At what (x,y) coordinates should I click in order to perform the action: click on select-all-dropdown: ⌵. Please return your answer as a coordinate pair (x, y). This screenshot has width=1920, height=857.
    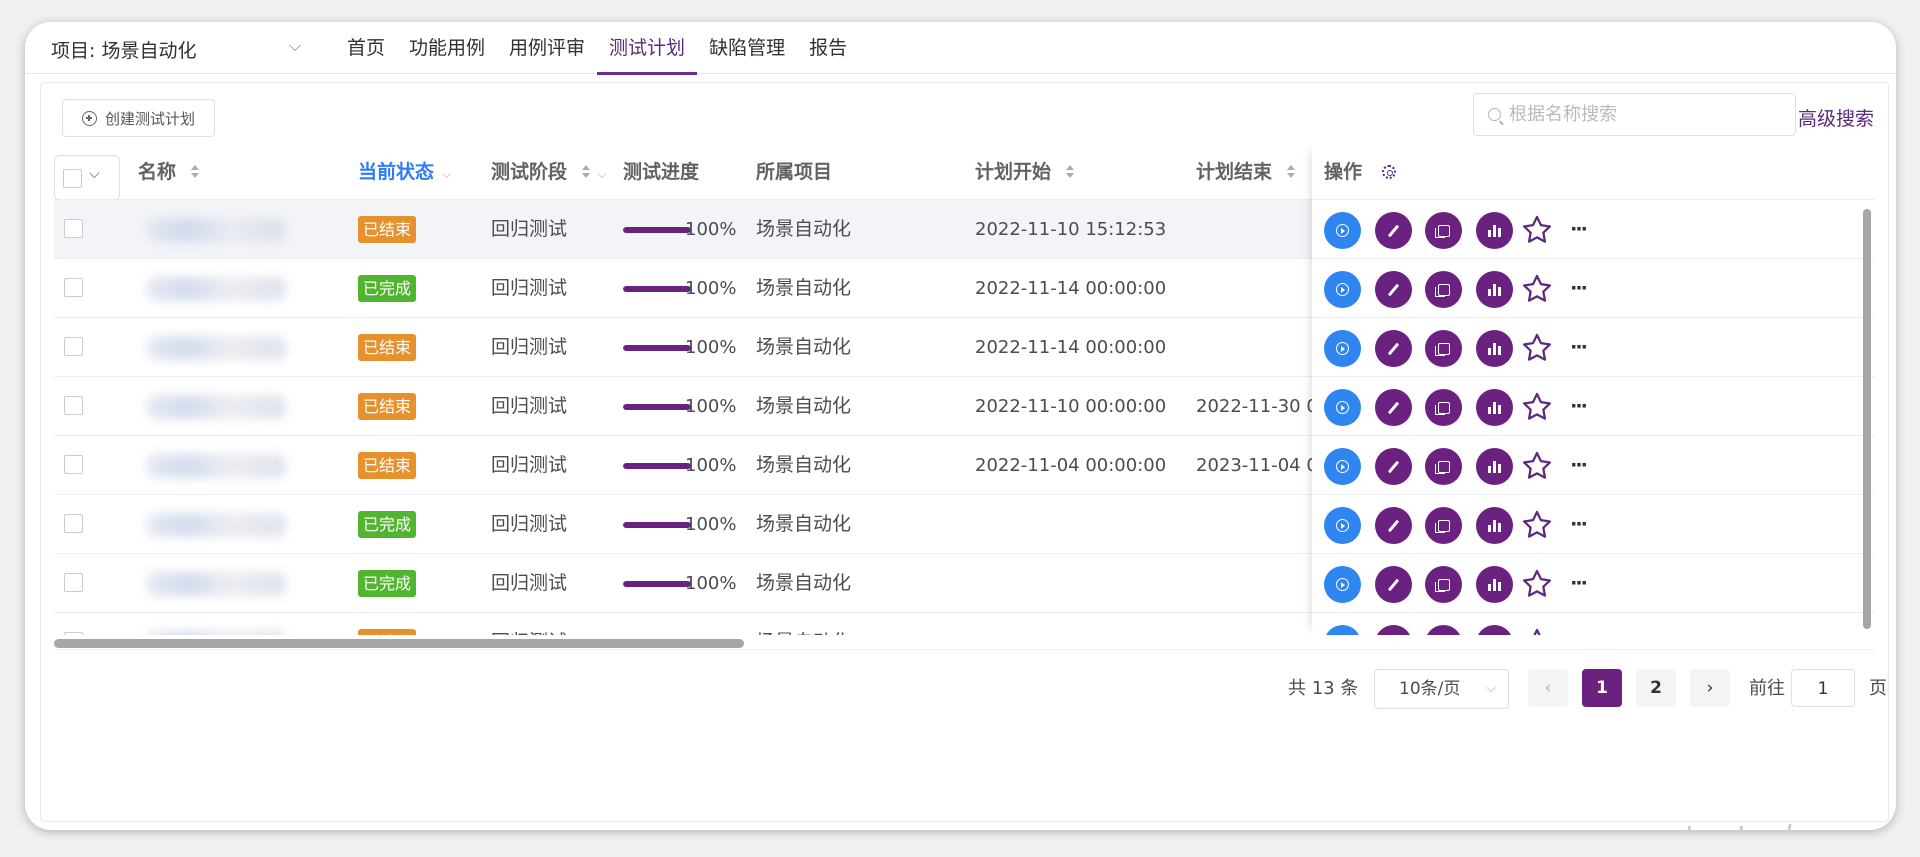
    Looking at the image, I should click on (87, 178).